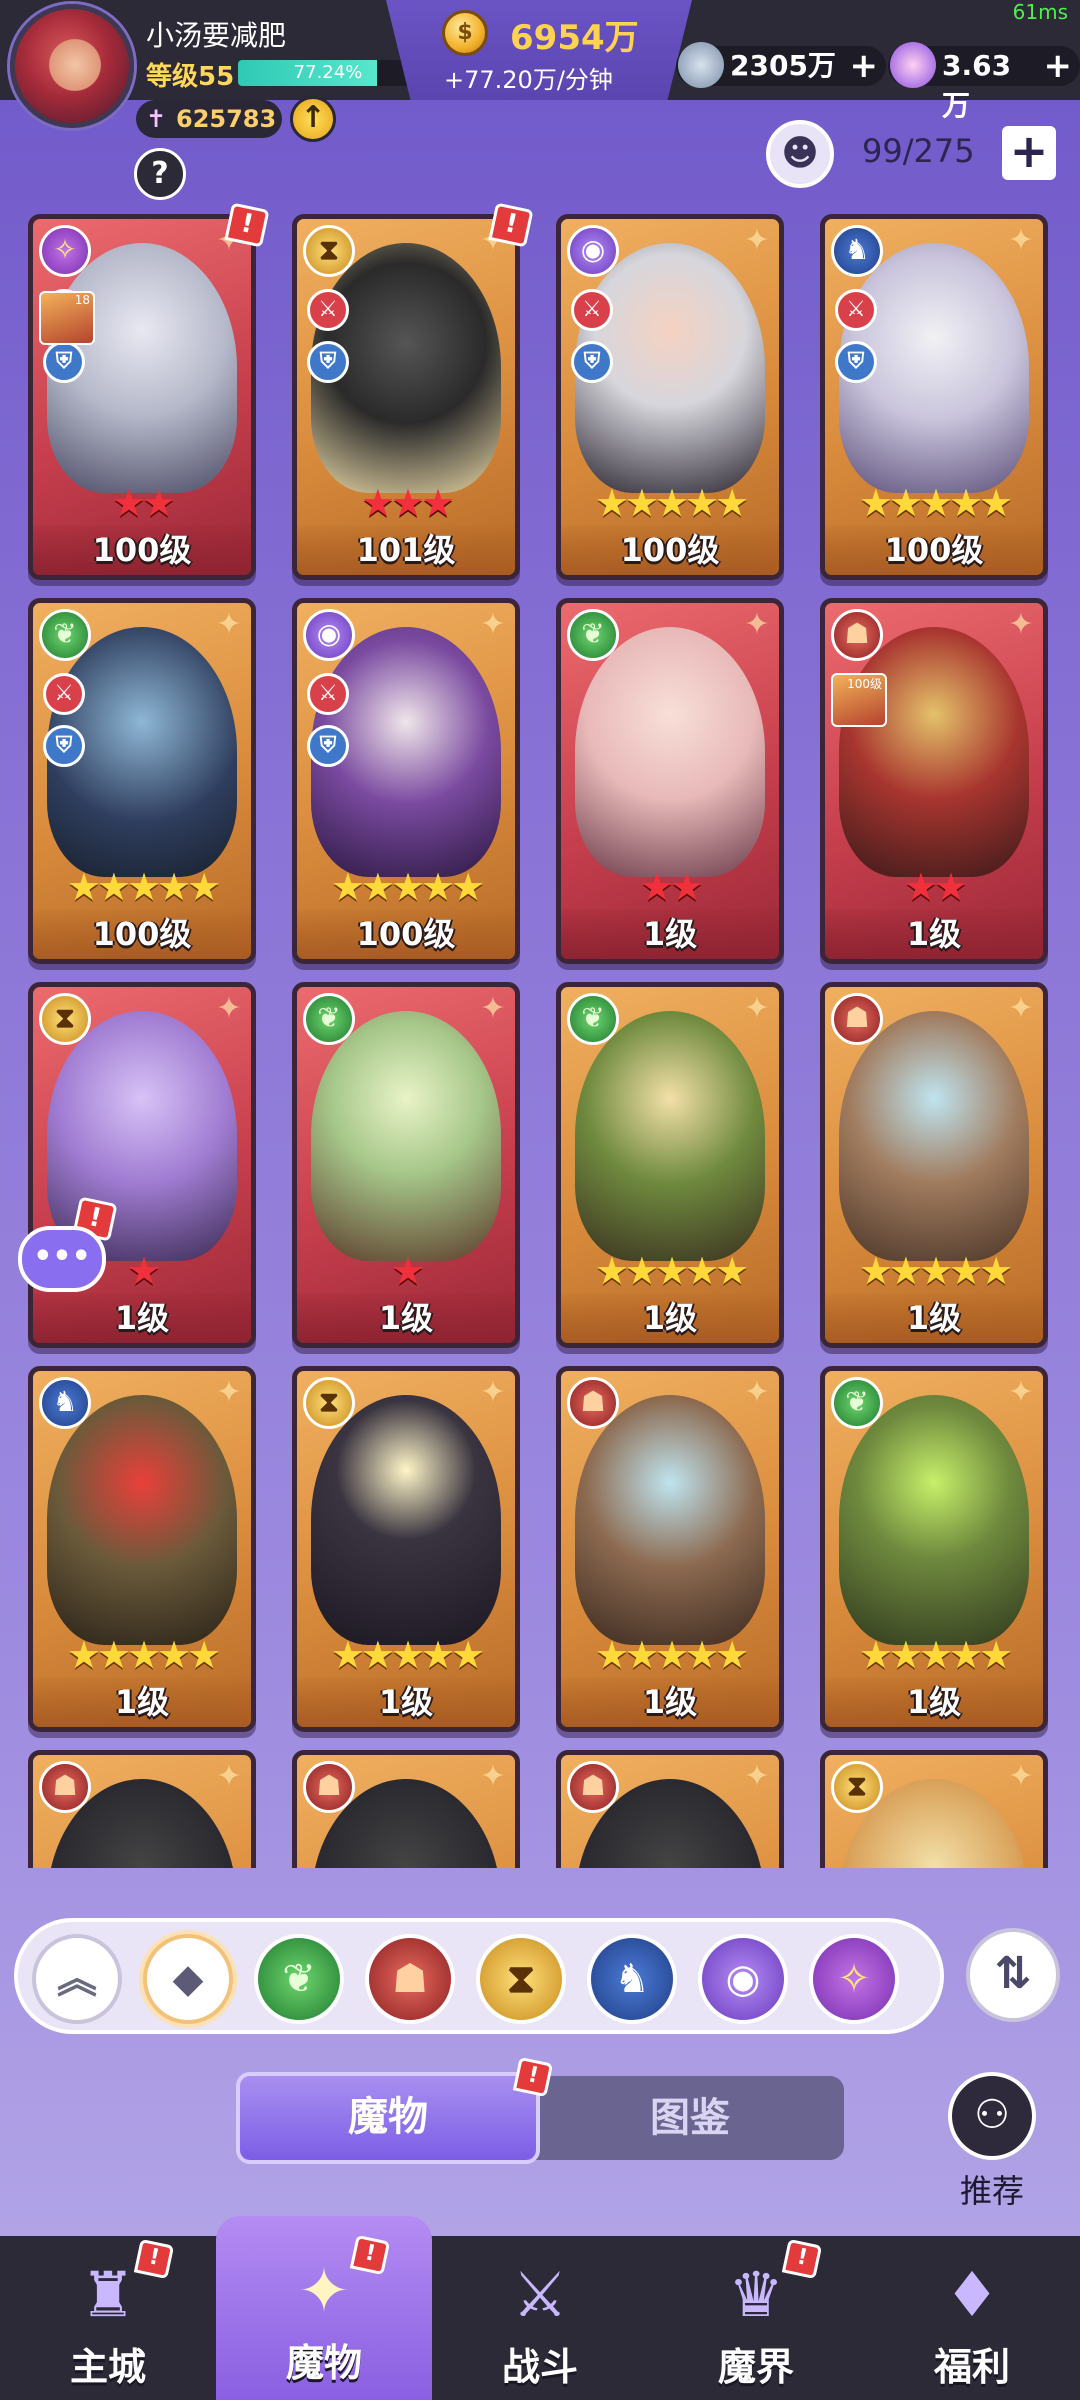 This screenshot has height=2400, width=1080. What do you see at coordinates (77, 1979) in the screenshot?
I see `collapse-up-icon: ︽` at bounding box center [77, 1979].